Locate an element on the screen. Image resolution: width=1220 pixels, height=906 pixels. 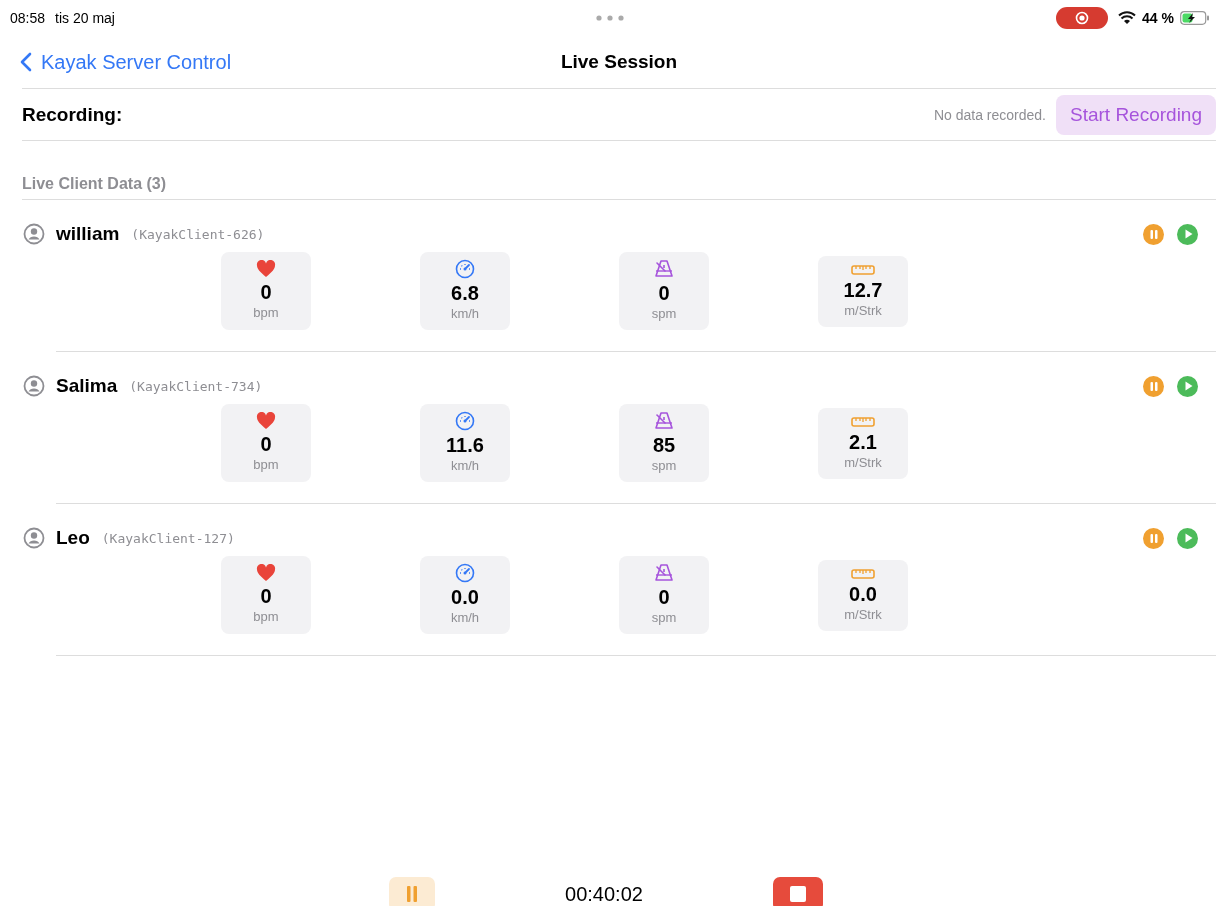
clock-time: 08:58 is located at coordinates (28, 18).